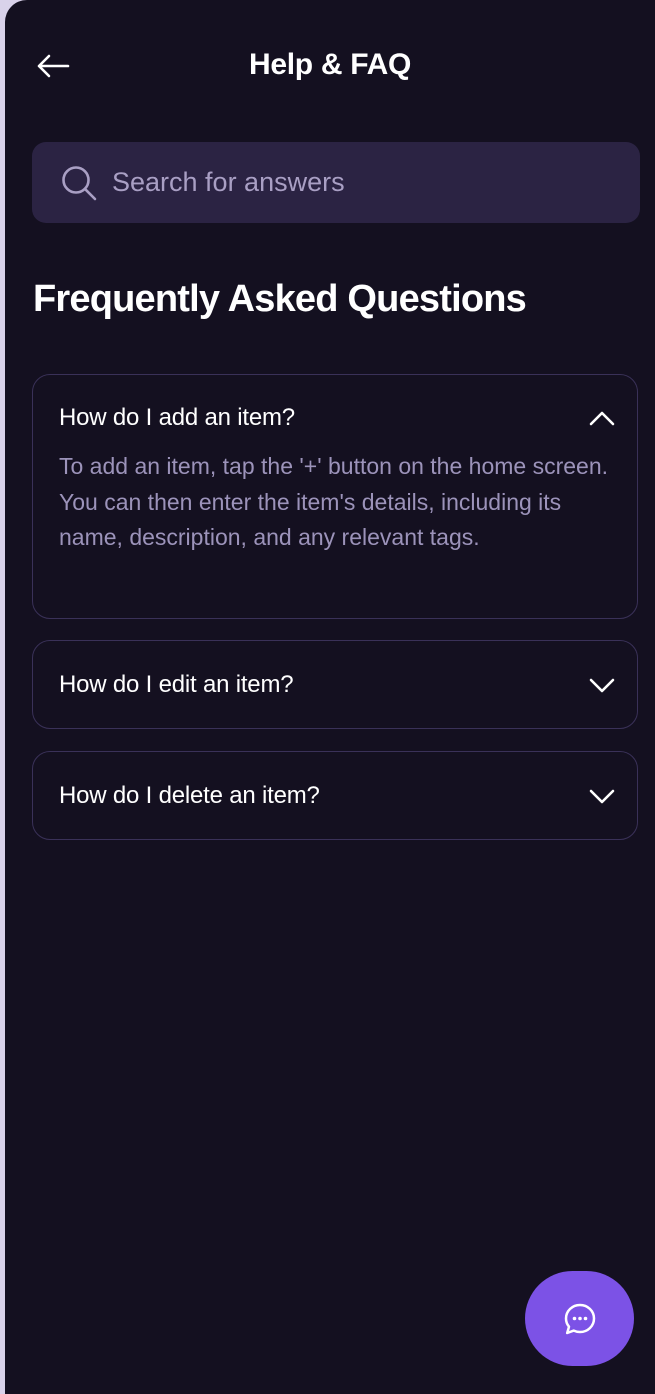 Image resolution: width=655 pixels, height=1394 pixels. I want to click on faq-question: How do I delete an item?, so click(189, 795).